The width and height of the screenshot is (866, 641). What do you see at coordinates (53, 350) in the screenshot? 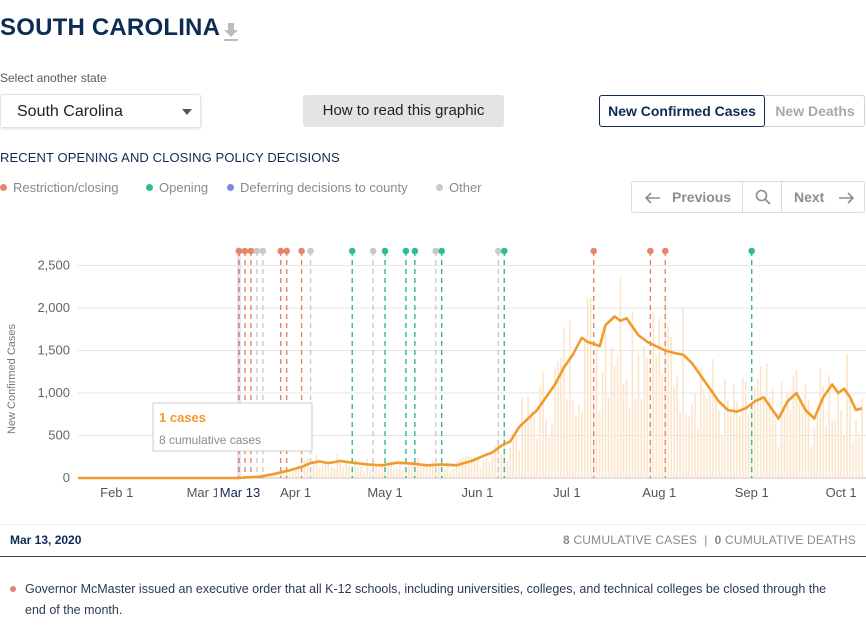
I see `y-tick-label: 1,500` at bounding box center [53, 350].